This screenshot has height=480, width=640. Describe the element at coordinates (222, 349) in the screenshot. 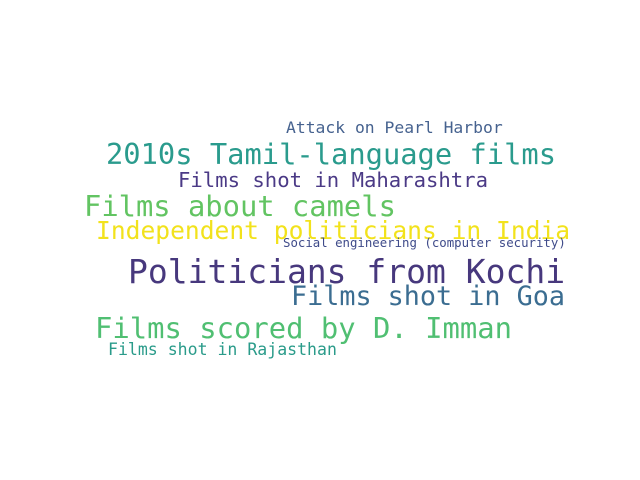

I see `word-films-shot-in-rajasthan: Films shot in Rajasthan` at that location.